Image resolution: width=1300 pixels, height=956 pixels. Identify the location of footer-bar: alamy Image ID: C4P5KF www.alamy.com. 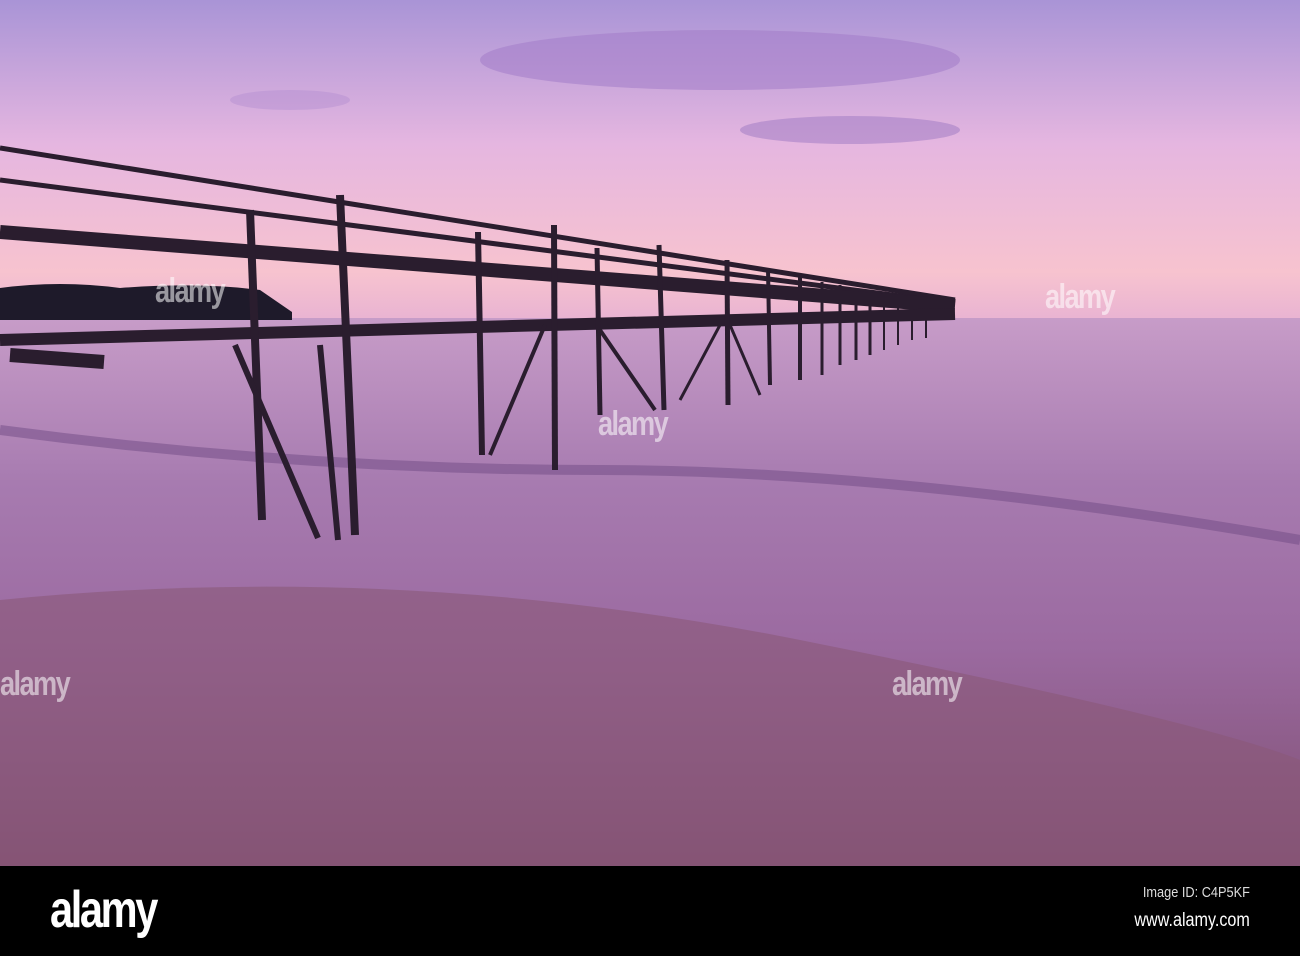
(650, 911).